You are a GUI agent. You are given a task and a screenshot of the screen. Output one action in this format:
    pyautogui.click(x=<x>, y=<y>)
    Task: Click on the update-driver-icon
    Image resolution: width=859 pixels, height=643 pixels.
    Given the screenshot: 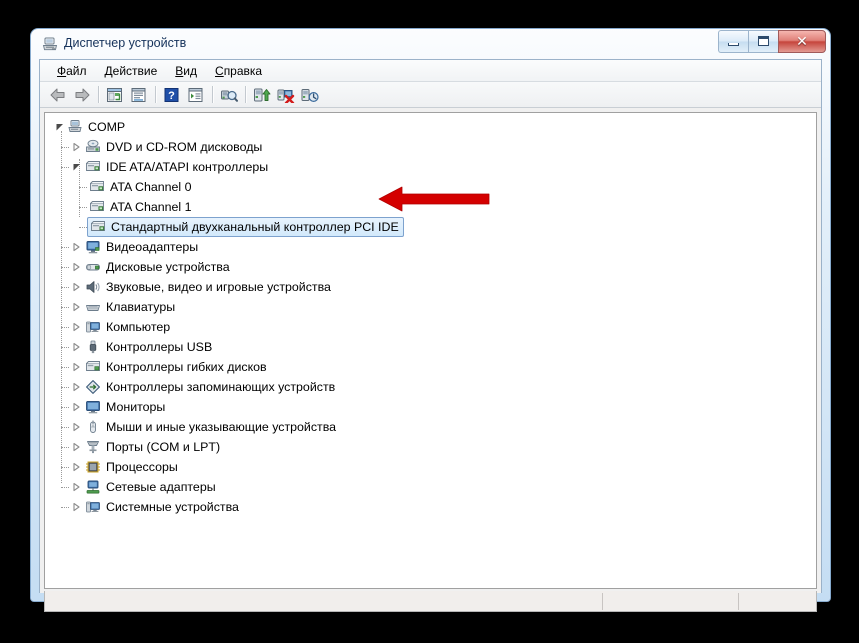 What is the action you would take?
    pyautogui.click(x=261, y=94)
    